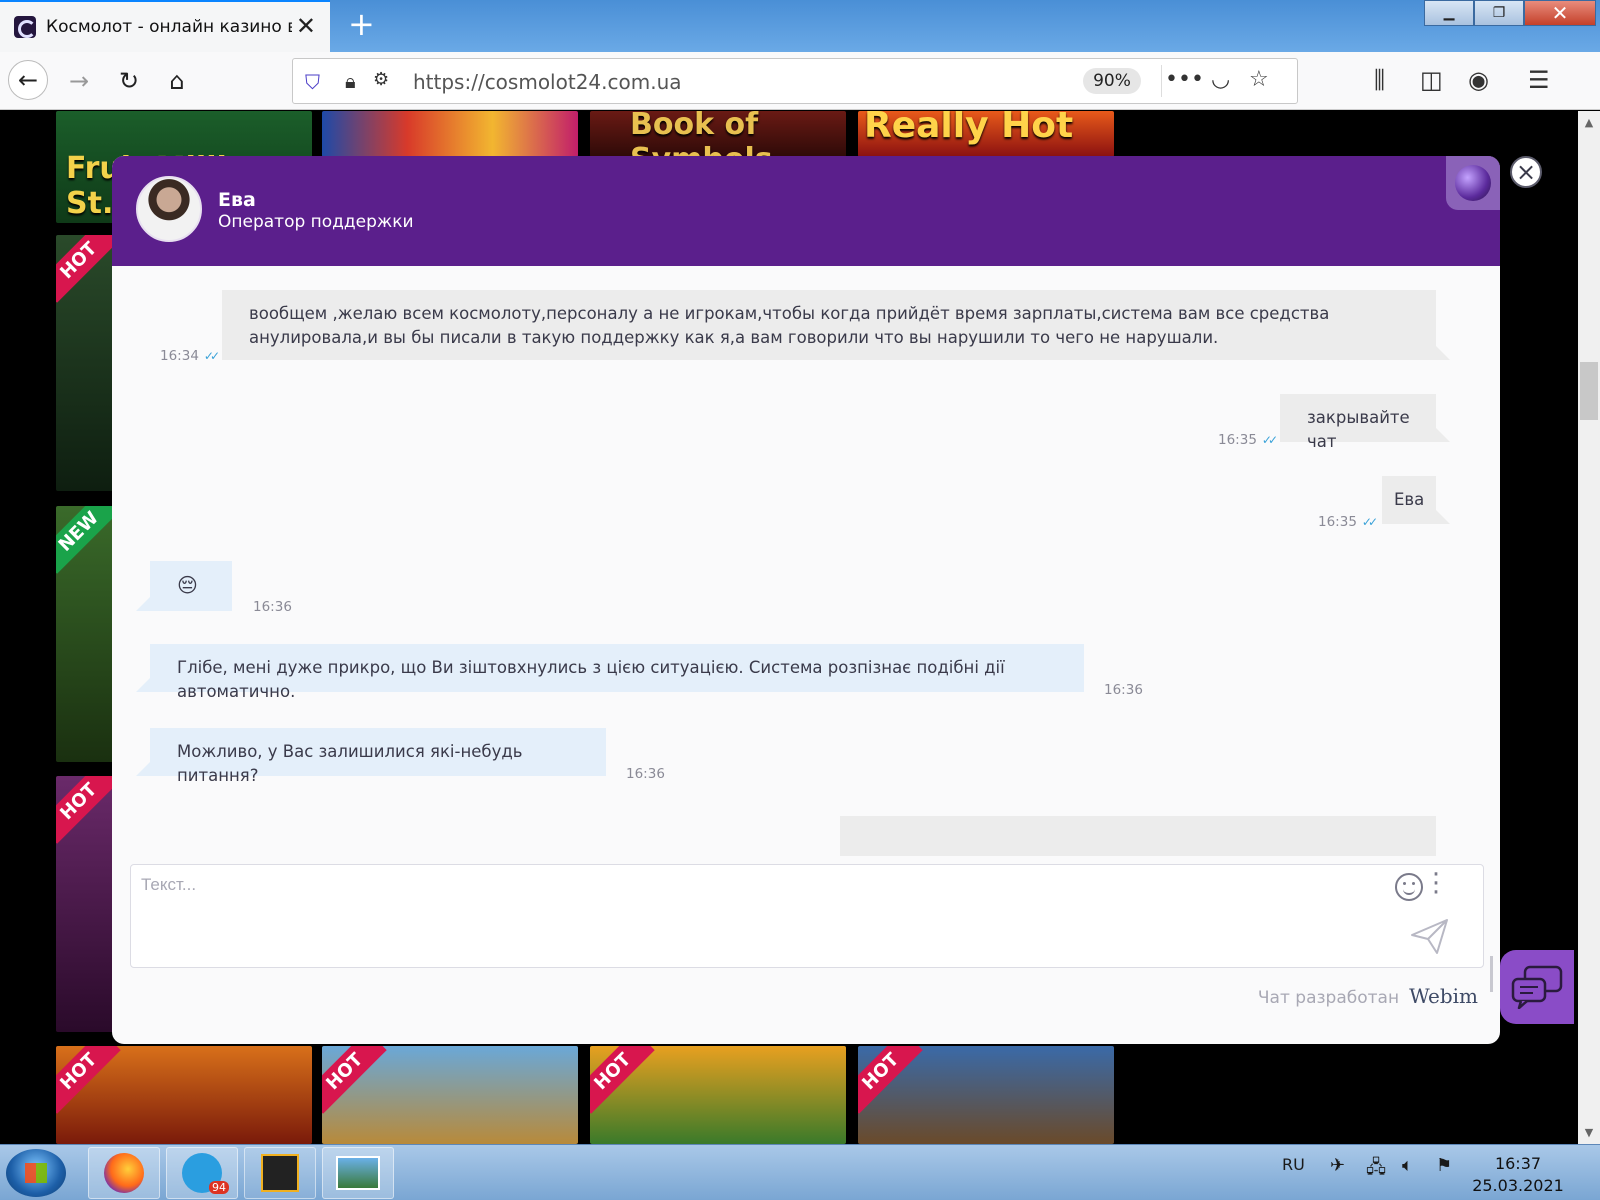 Image resolution: width=1600 pixels, height=1200 pixels. What do you see at coordinates (79, 81) in the screenshot?
I see `forward-icon: →` at bounding box center [79, 81].